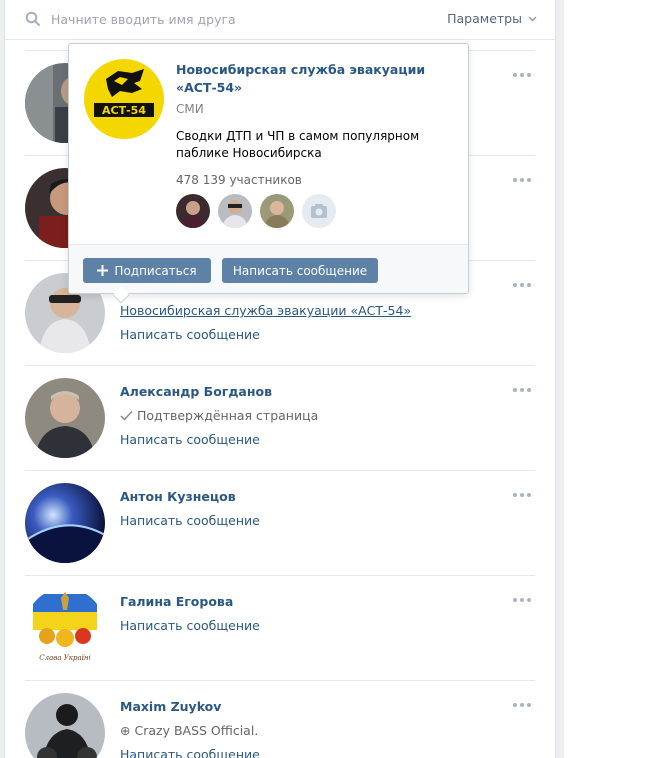  I want to click on avatar-caption: Слава Україні, so click(64, 658).